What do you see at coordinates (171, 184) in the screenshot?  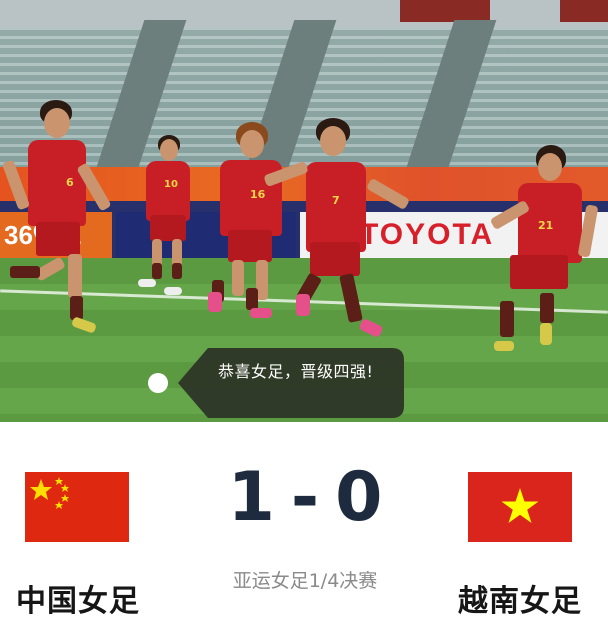 I see `jersey-number: 10` at bounding box center [171, 184].